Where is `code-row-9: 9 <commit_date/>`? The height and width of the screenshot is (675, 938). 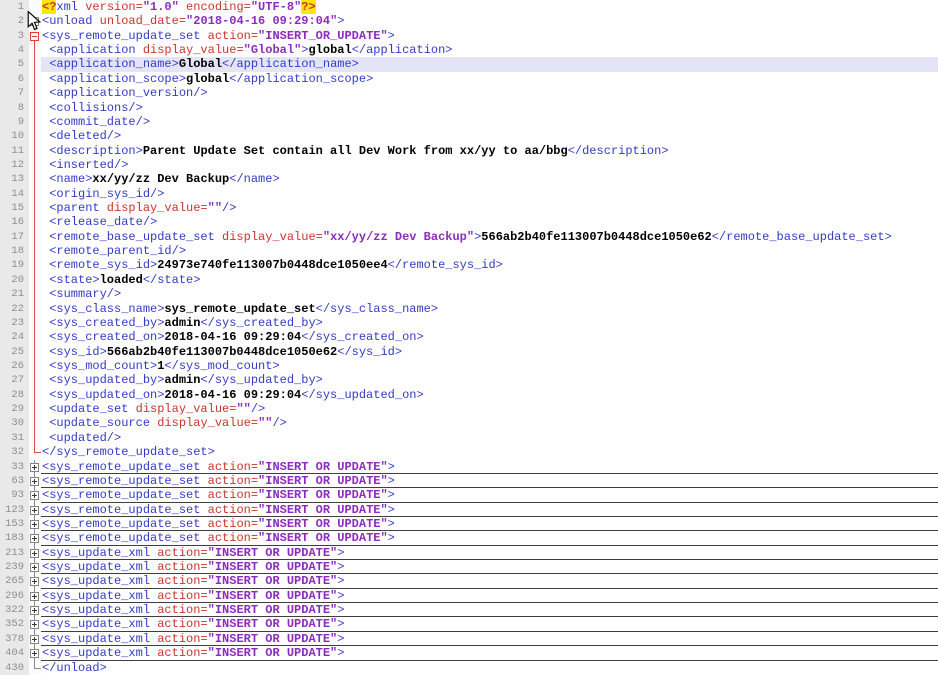 code-row-9: 9 <commit_date/> is located at coordinates (469, 122).